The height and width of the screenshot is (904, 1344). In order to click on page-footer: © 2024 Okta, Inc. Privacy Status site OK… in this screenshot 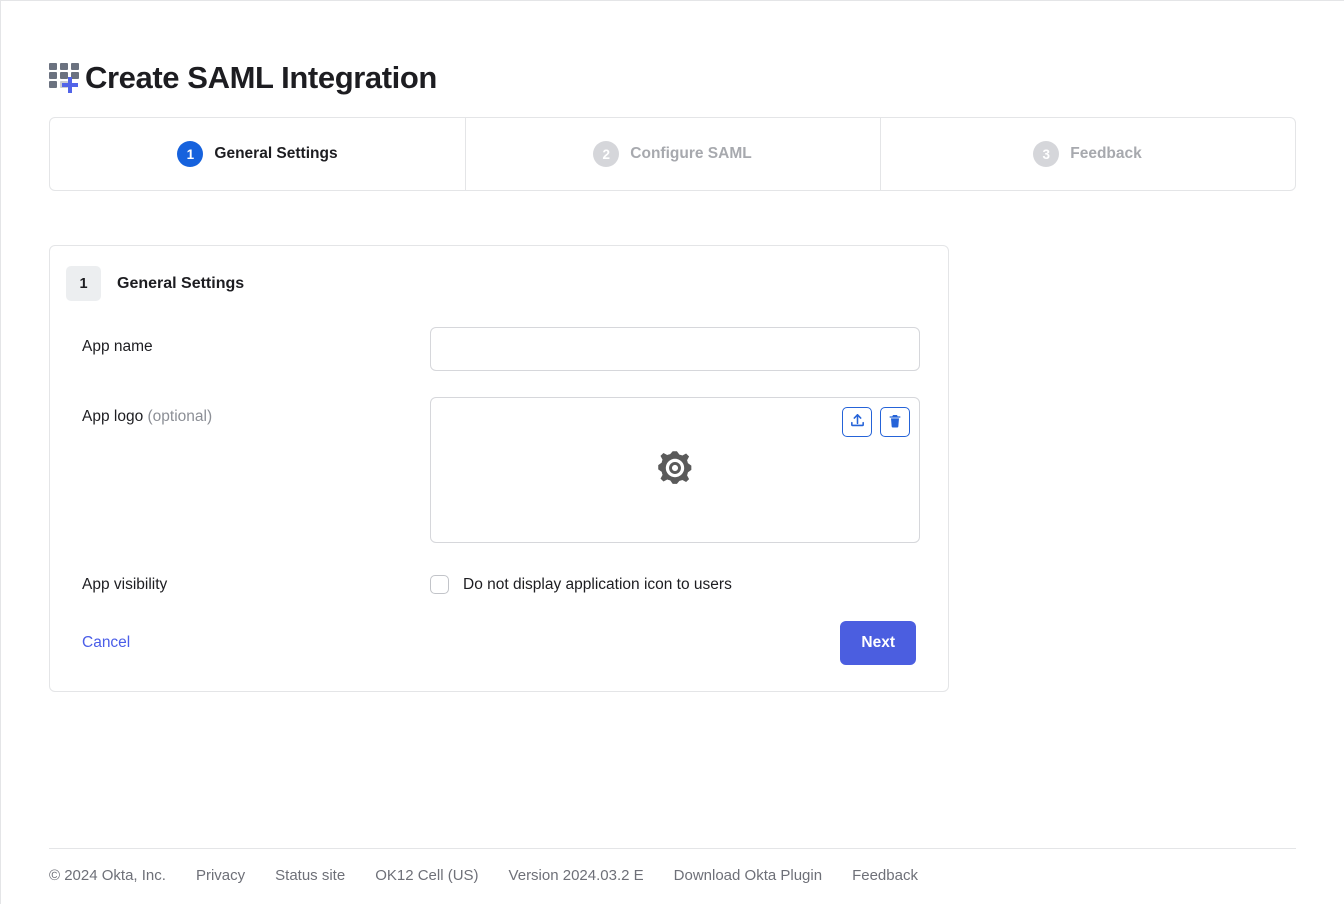, I will do `click(672, 866)`.